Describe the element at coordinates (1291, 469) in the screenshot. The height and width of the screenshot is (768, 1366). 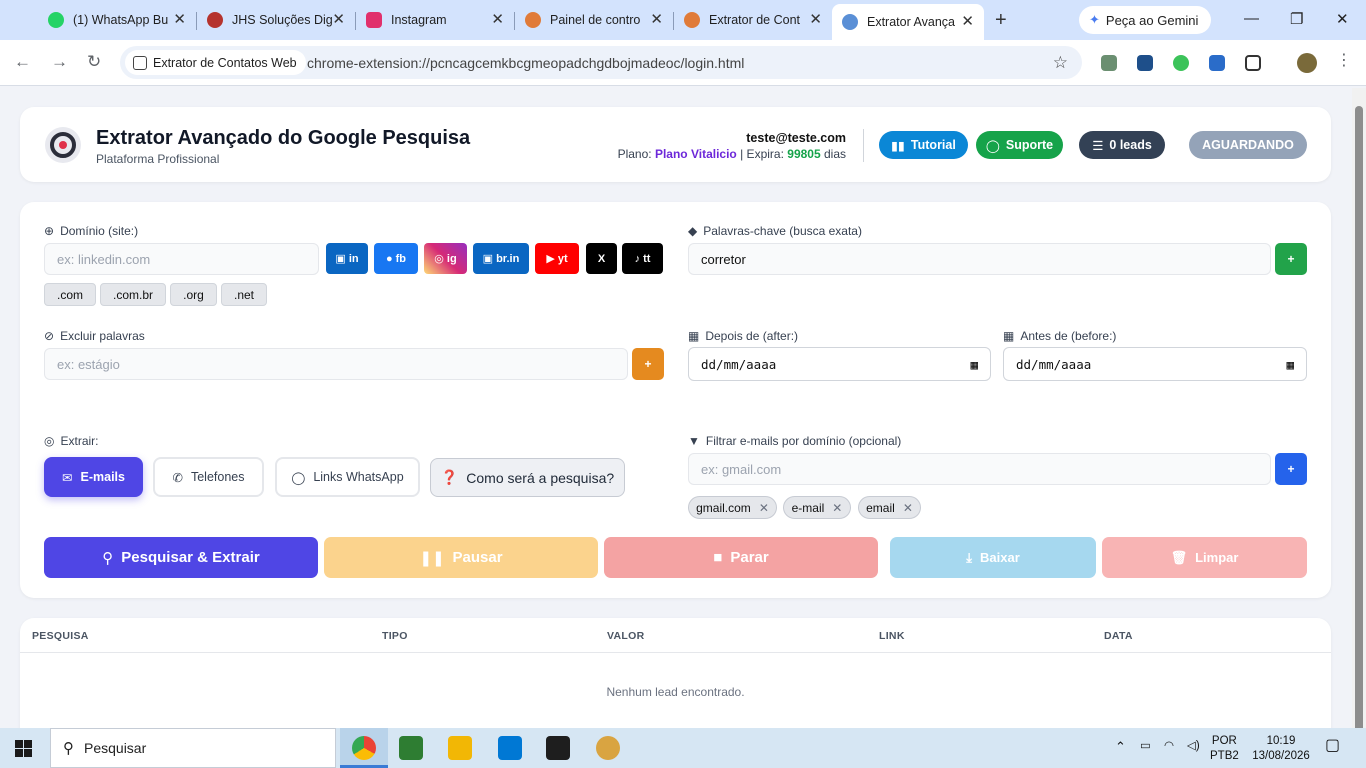
I see `add-filter-button: +` at that location.